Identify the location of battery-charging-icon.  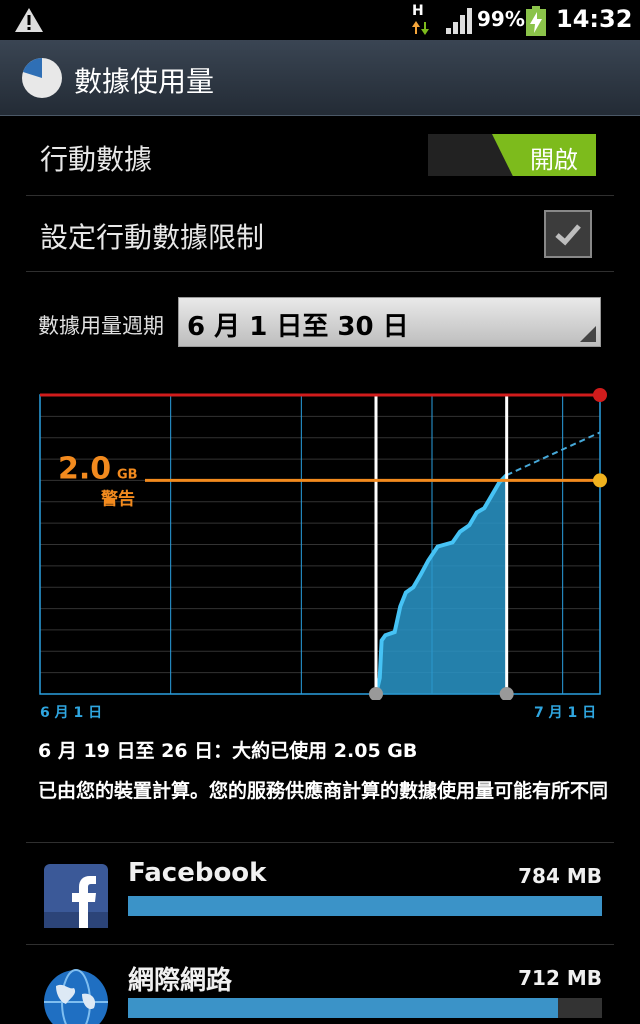
(536, 21).